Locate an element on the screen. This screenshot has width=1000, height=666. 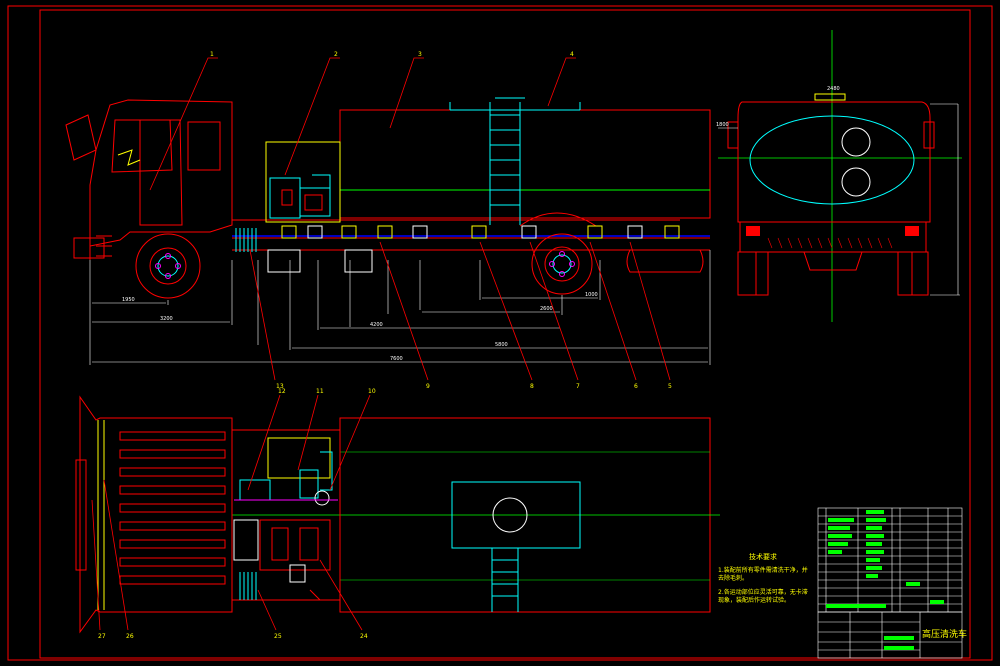
rear-dim-label: 2480 is located at coordinates (833, 89).